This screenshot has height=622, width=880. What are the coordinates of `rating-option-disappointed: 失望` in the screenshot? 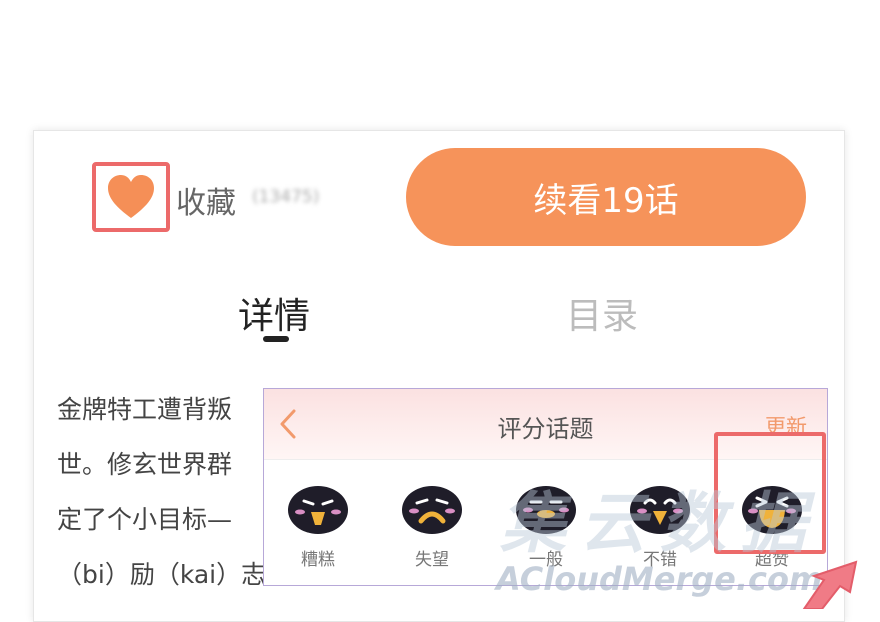 It's located at (432, 525).